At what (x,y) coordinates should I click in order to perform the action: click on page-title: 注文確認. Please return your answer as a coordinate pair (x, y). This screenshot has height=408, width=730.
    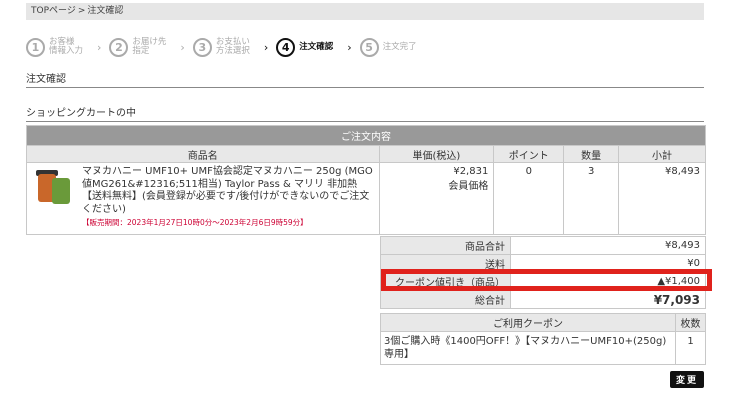
    Looking at the image, I should click on (365, 79).